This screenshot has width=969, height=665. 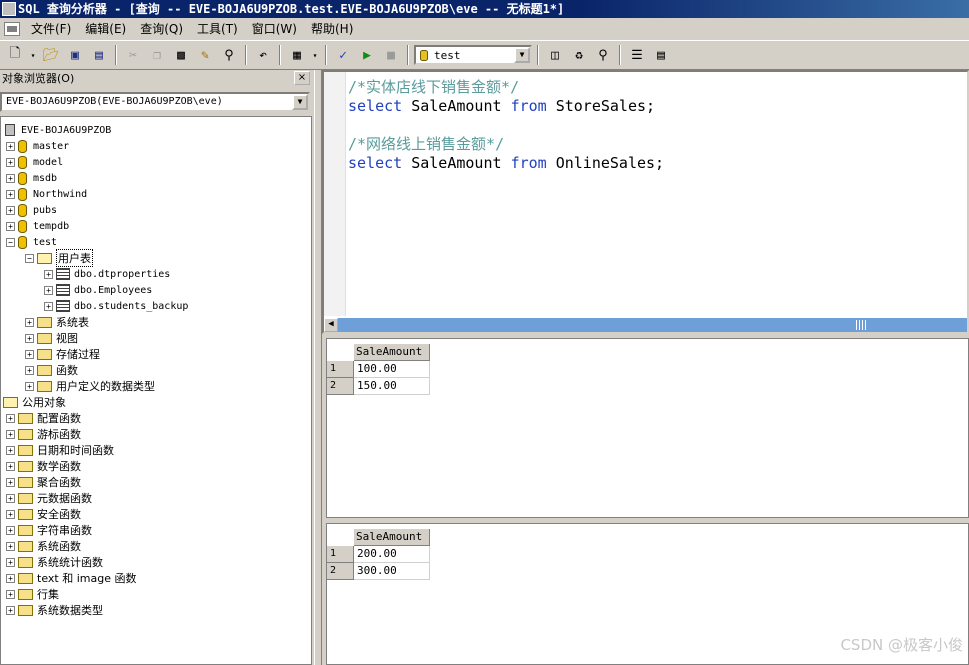 I want to click on horizontal-scrollbar: ◀, so click(x=645, y=325).